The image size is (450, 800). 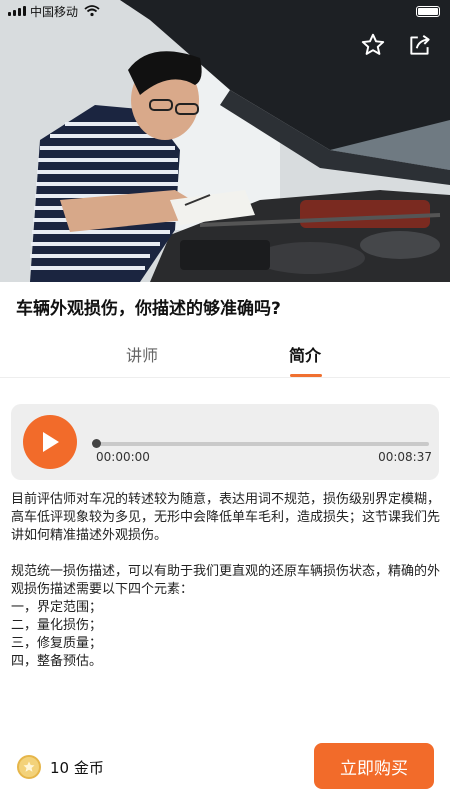 I want to click on coin-icon, so click(x=29, y=767).